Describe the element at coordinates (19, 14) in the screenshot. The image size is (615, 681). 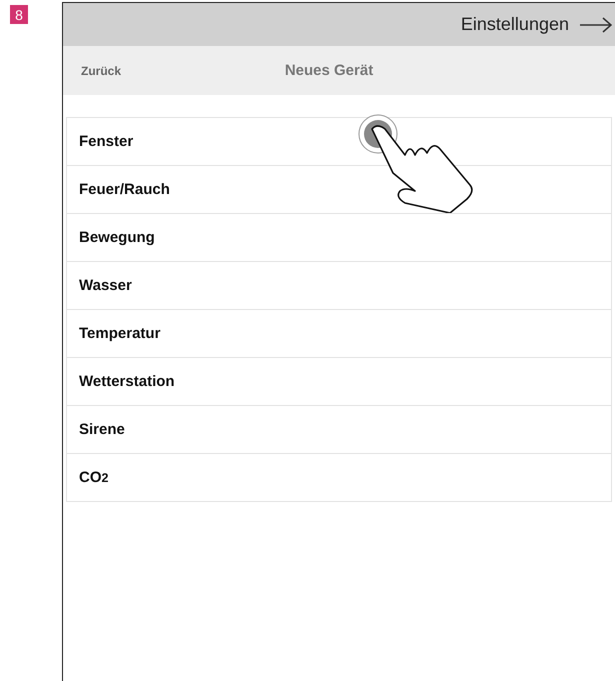
I see `step-badge: 8` at that location.